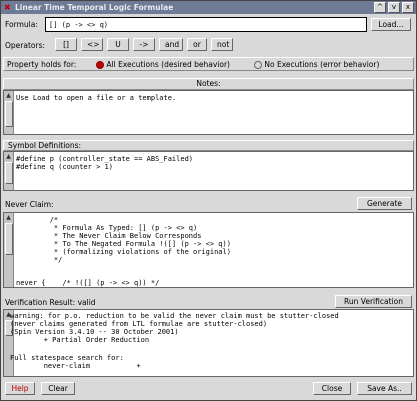 The width and height of the screenshot is (417, 401). I want to click on radio-selected-icon, so click(100, 65).